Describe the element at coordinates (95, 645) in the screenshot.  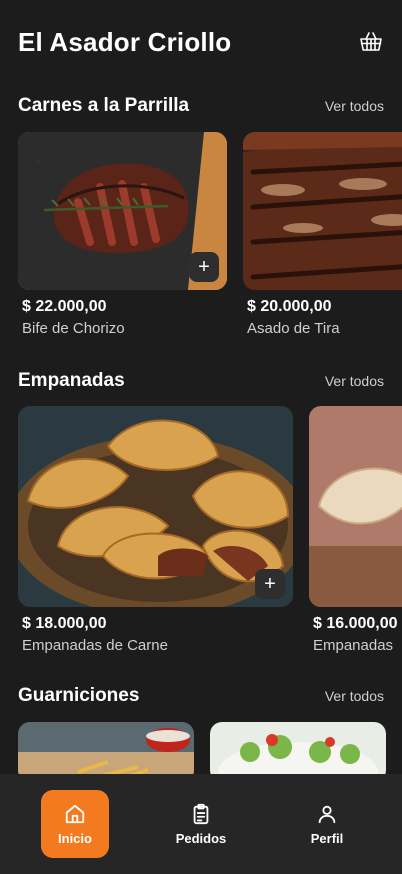
I see `product-name: Empanadas de Carne` at that location.